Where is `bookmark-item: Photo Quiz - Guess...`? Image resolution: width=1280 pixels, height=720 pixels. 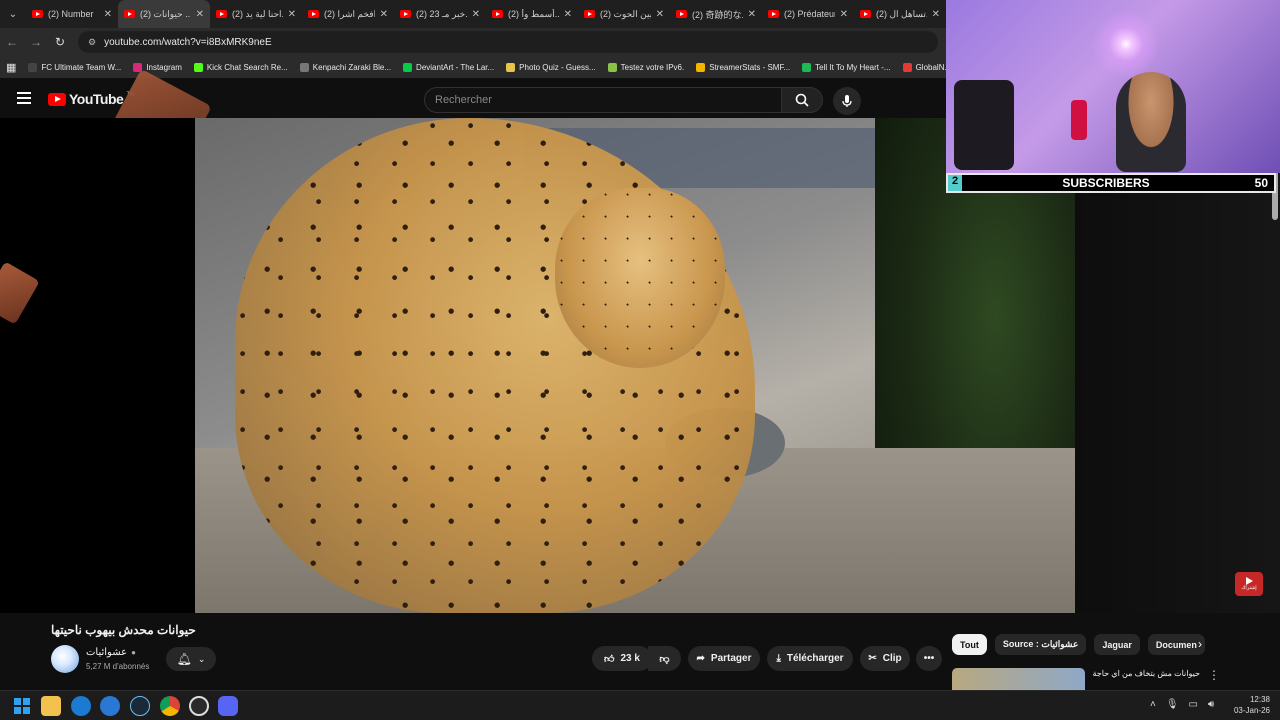
bookmark-item: Photo Quiz - Guess... is located at coordinates (551, 67).